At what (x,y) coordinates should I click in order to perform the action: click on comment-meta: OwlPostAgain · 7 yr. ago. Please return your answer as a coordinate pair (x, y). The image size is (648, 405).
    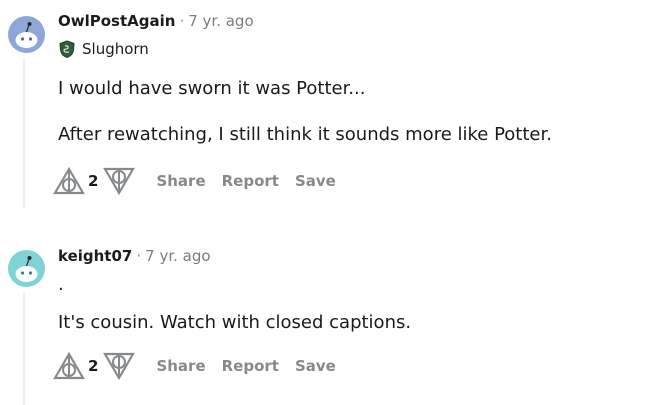
    Looking at the image, I should click on (156, 21).